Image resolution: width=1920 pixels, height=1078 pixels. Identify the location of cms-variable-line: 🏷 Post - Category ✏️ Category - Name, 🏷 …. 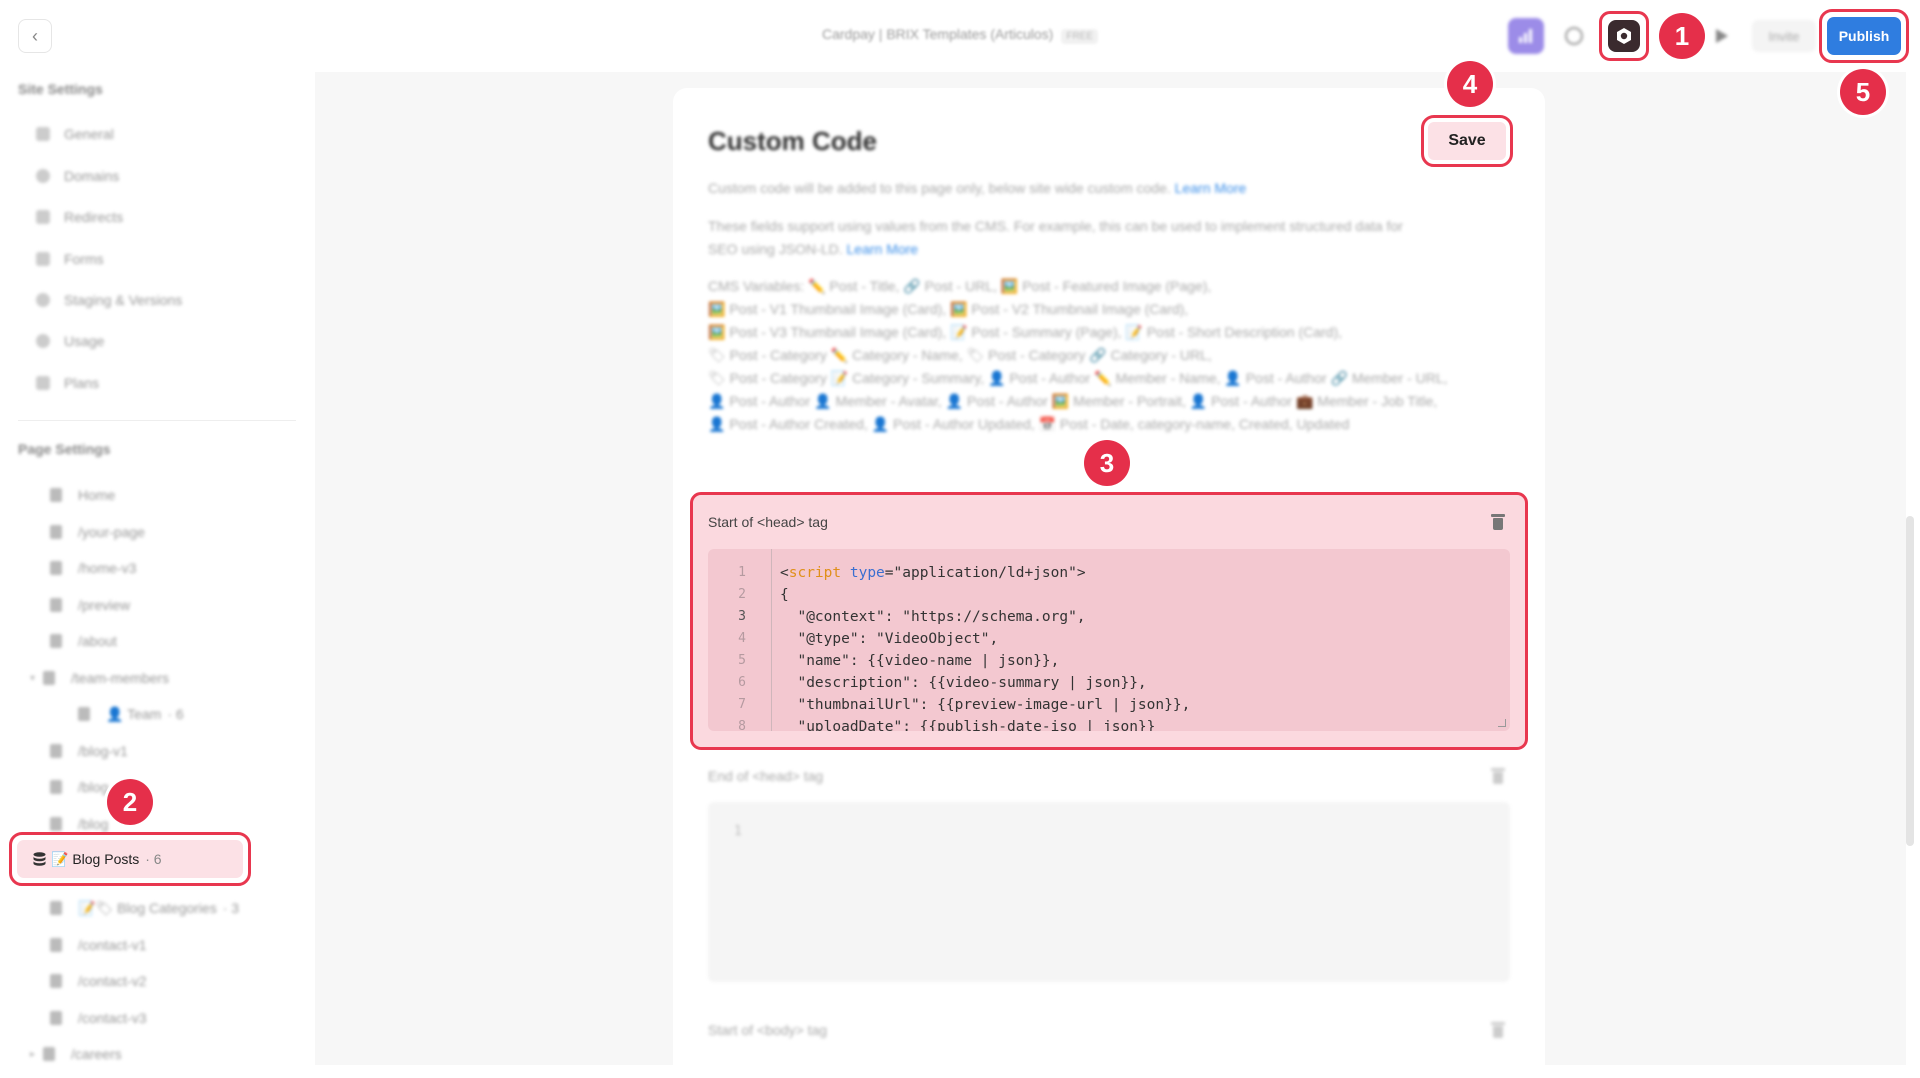
(960, 355).